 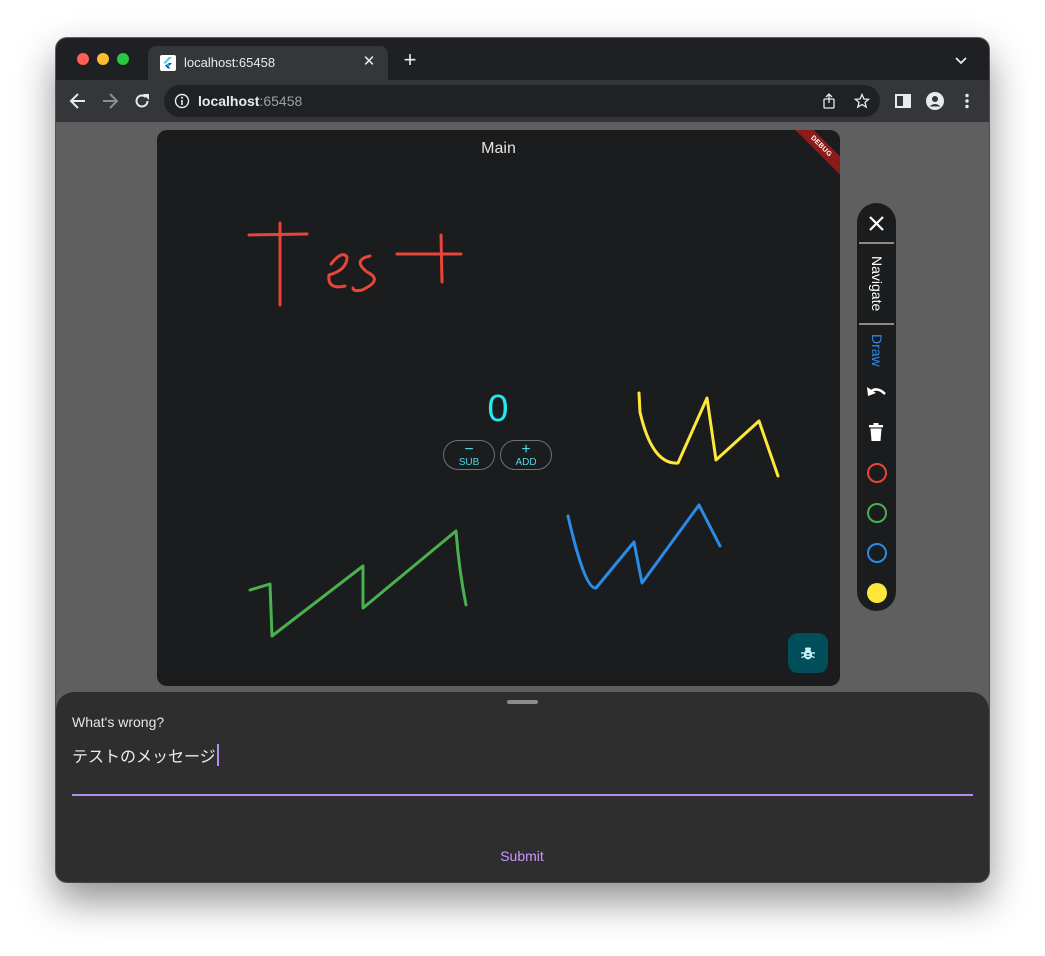 What do you see at coordinates (144, 757) in the screenshot?
I see `feedback-input-text: テストのメッセージ` at bounding box center [144, 757].